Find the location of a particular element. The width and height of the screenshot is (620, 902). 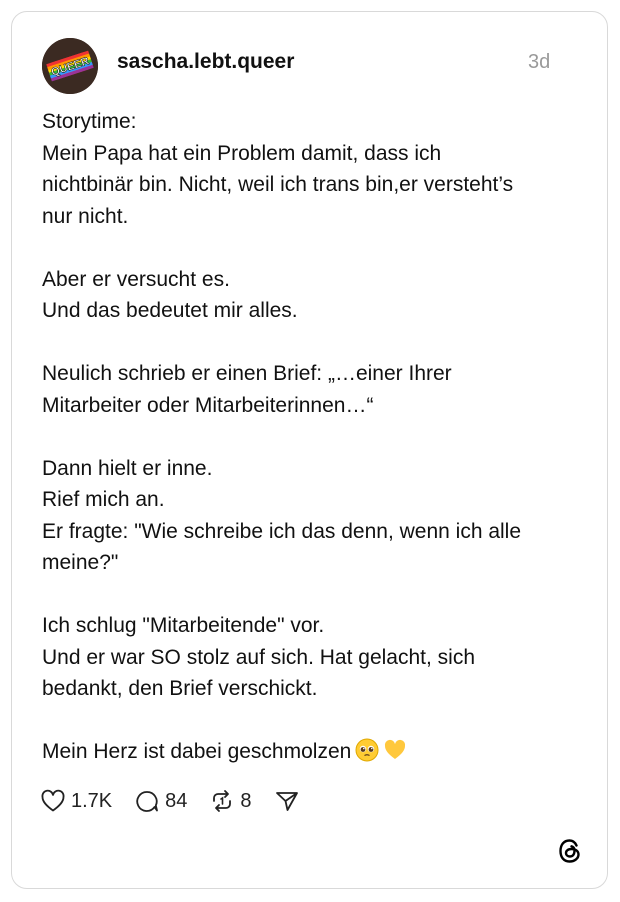

threads-logo-icon is located at coordinates (569, 851).